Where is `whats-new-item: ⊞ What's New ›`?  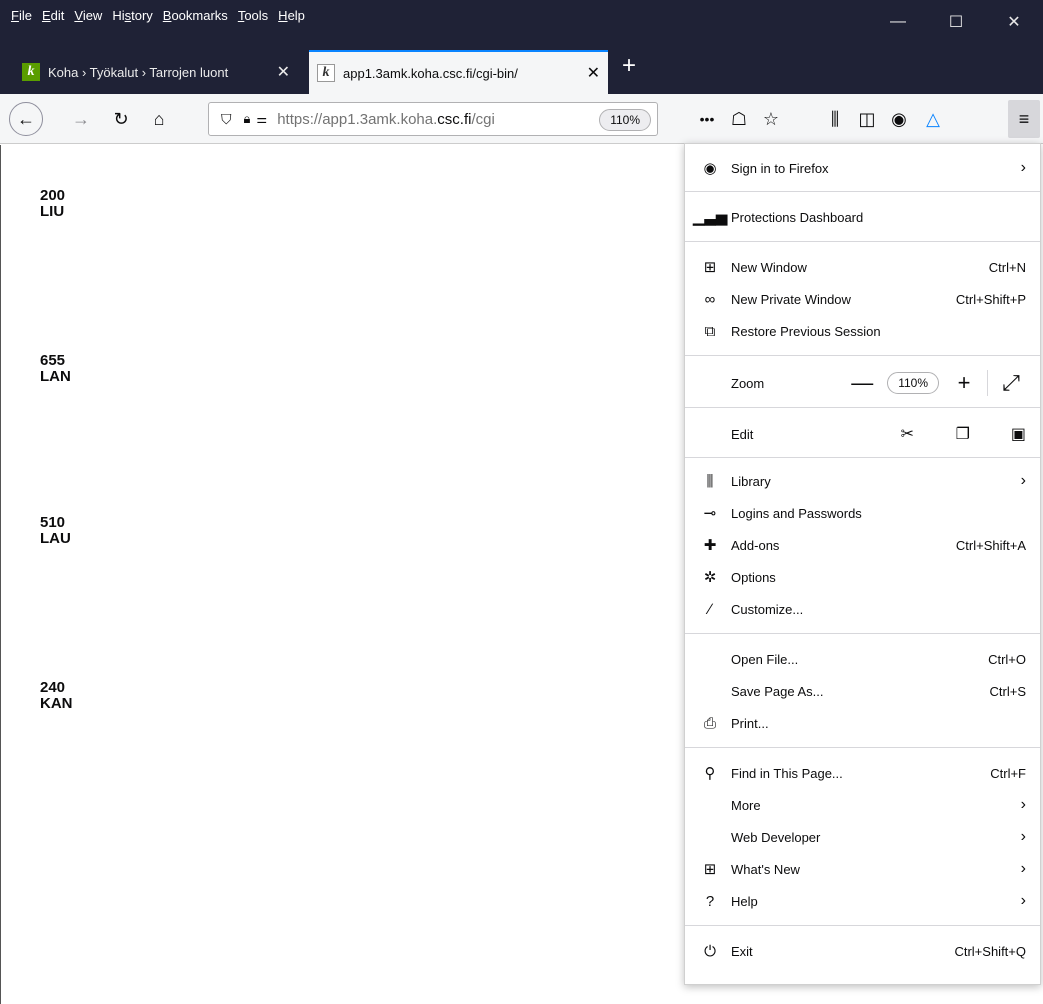 whats-new-item: ⊞ What's New › is located at coordinates (862, 869).